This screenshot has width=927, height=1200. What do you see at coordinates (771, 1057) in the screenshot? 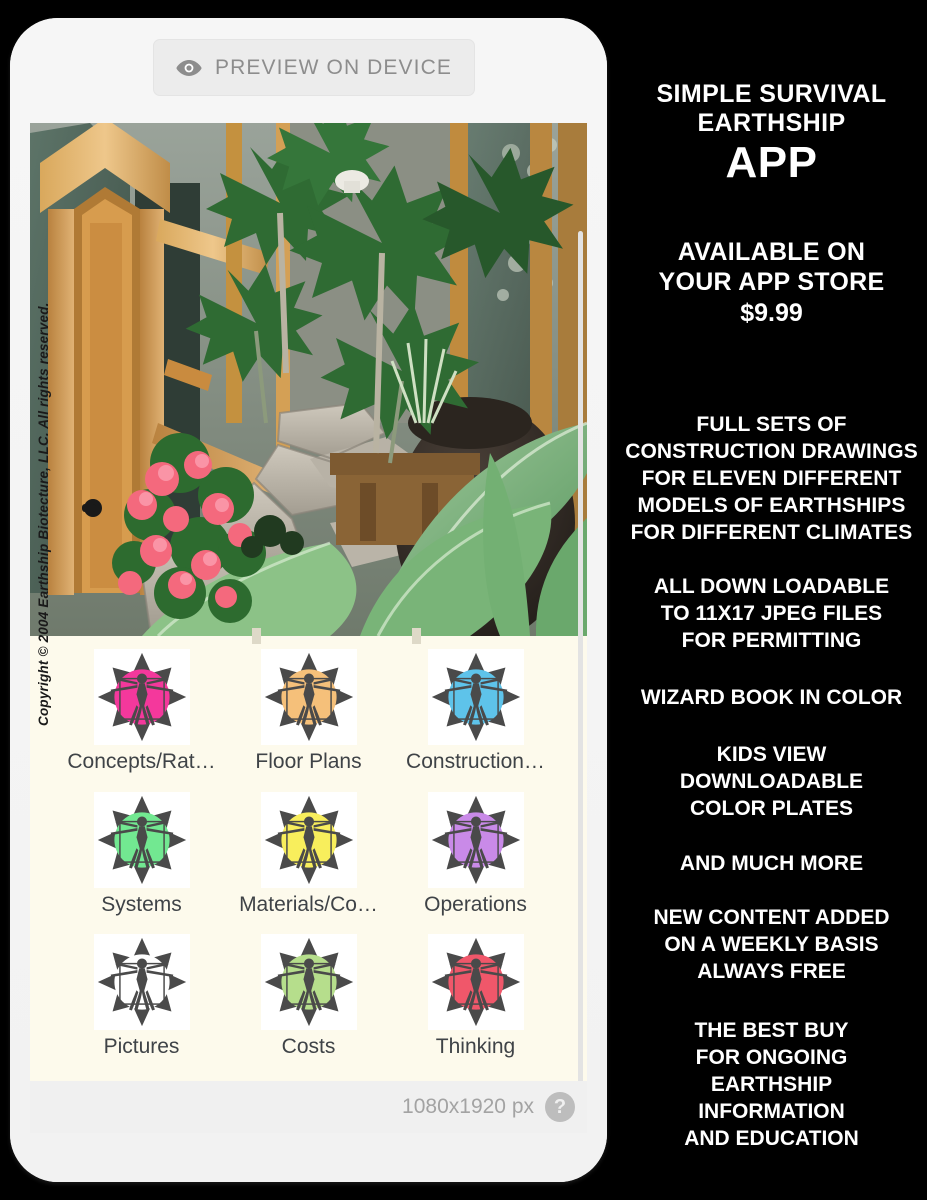
I see `promo-feature-line: FOR ONGOING` at bounding box center [771, 1057].